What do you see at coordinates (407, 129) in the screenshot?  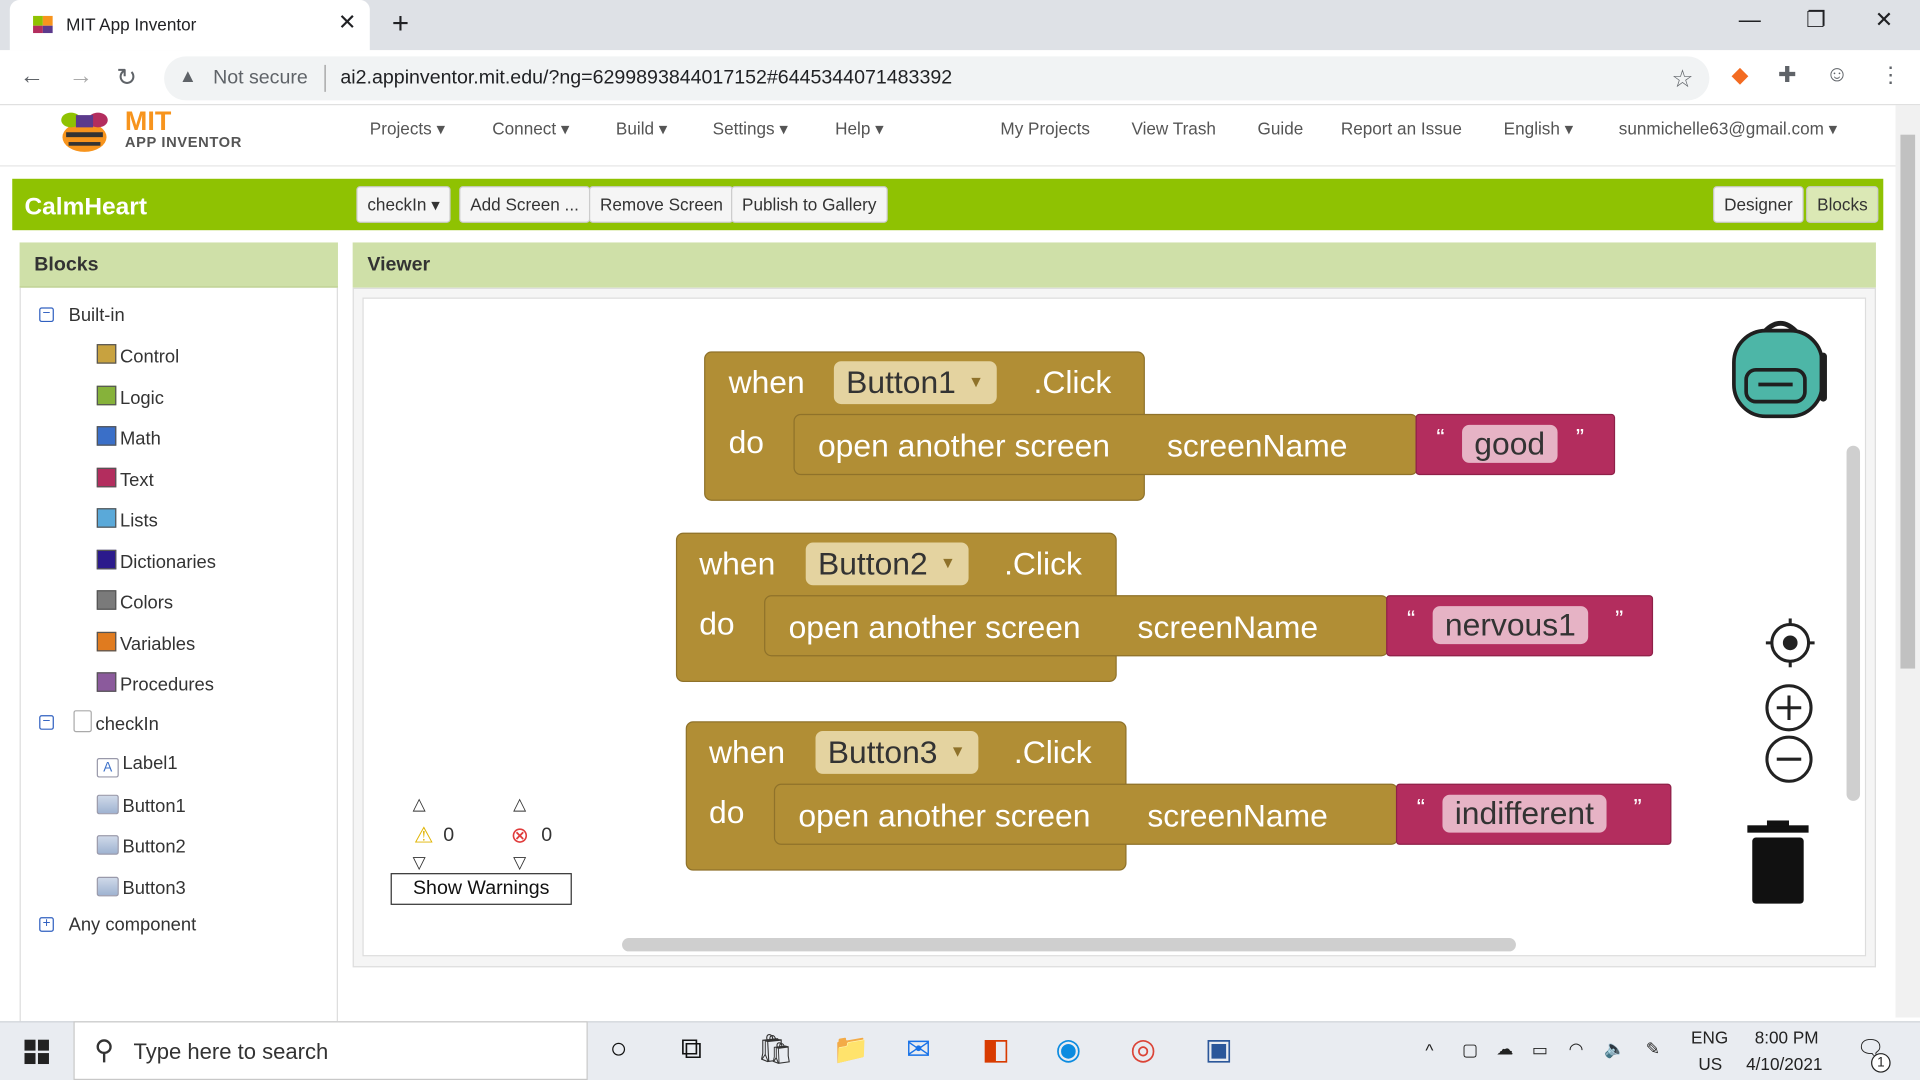 I see `menu-projects: Projects ▾` at bounding box center [407, 129].